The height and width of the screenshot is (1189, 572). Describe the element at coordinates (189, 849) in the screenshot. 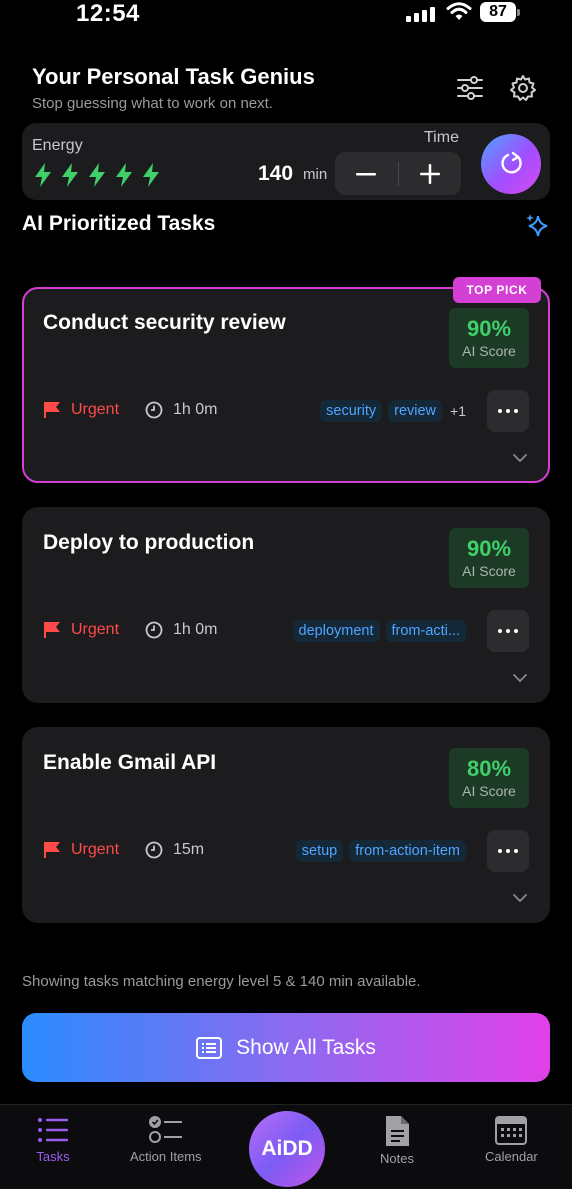

I see `duration-label: 15m` at that location.